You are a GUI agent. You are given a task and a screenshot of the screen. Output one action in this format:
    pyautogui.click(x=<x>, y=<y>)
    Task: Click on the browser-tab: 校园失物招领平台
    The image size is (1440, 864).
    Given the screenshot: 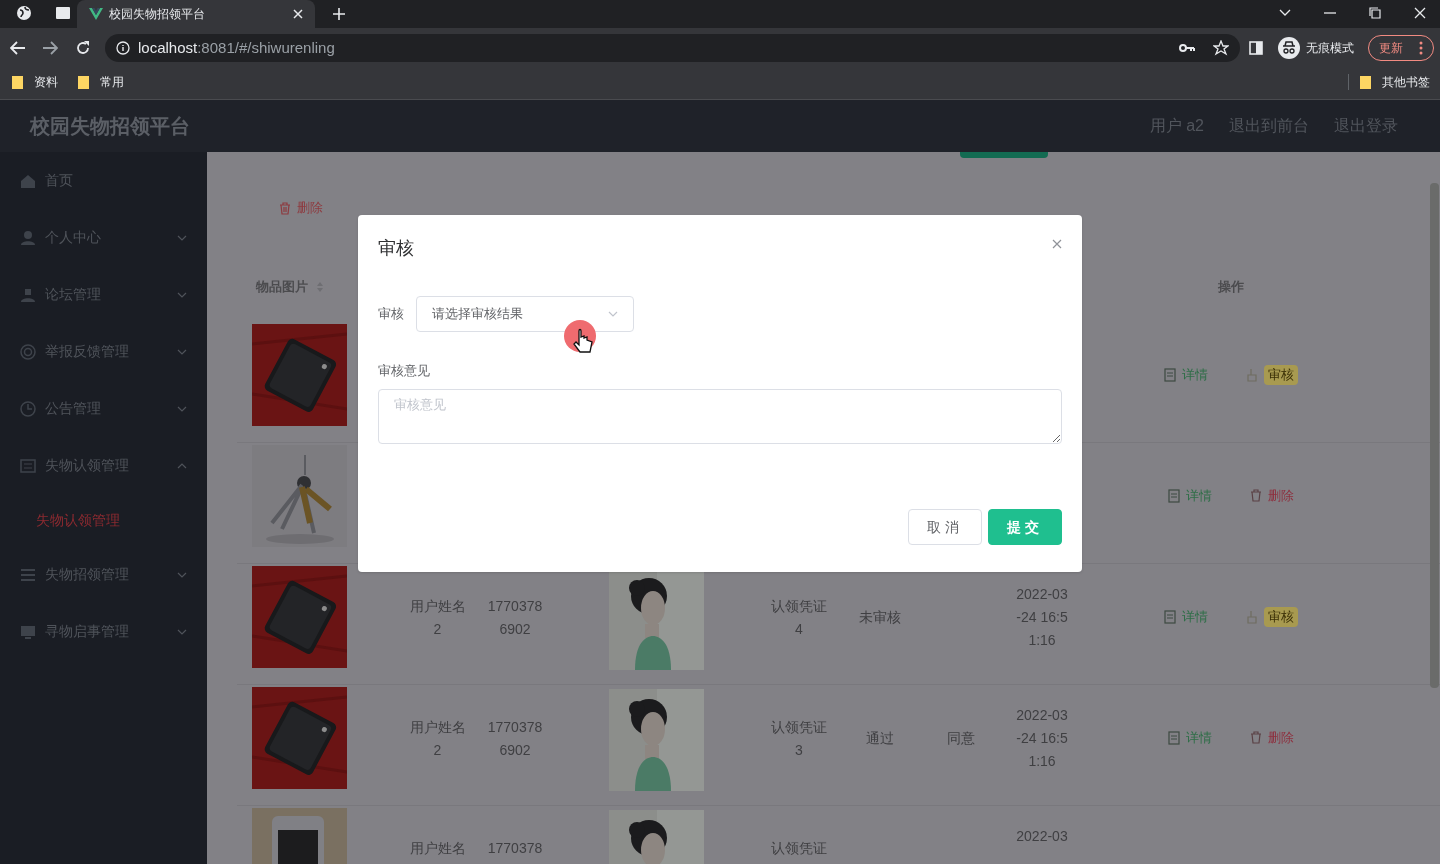 What is the action you would take?
    pyautogui.click(x=196, y=14)
    